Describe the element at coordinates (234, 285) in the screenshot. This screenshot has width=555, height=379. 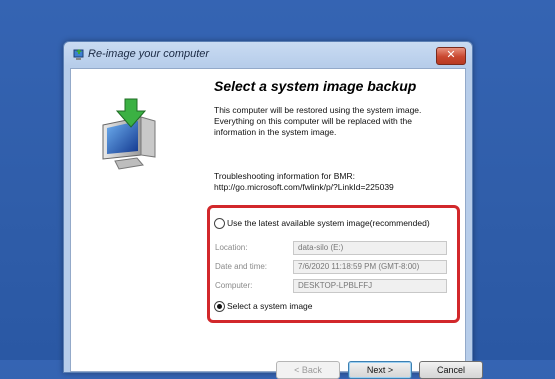
I see `computer-label: Computer:` at that location.